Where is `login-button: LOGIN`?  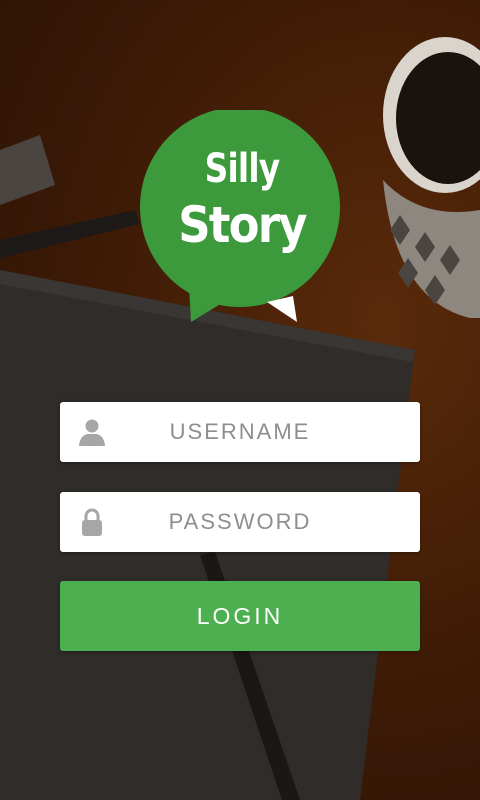 login-button: LOGIN is located at coordinates (240, 616).